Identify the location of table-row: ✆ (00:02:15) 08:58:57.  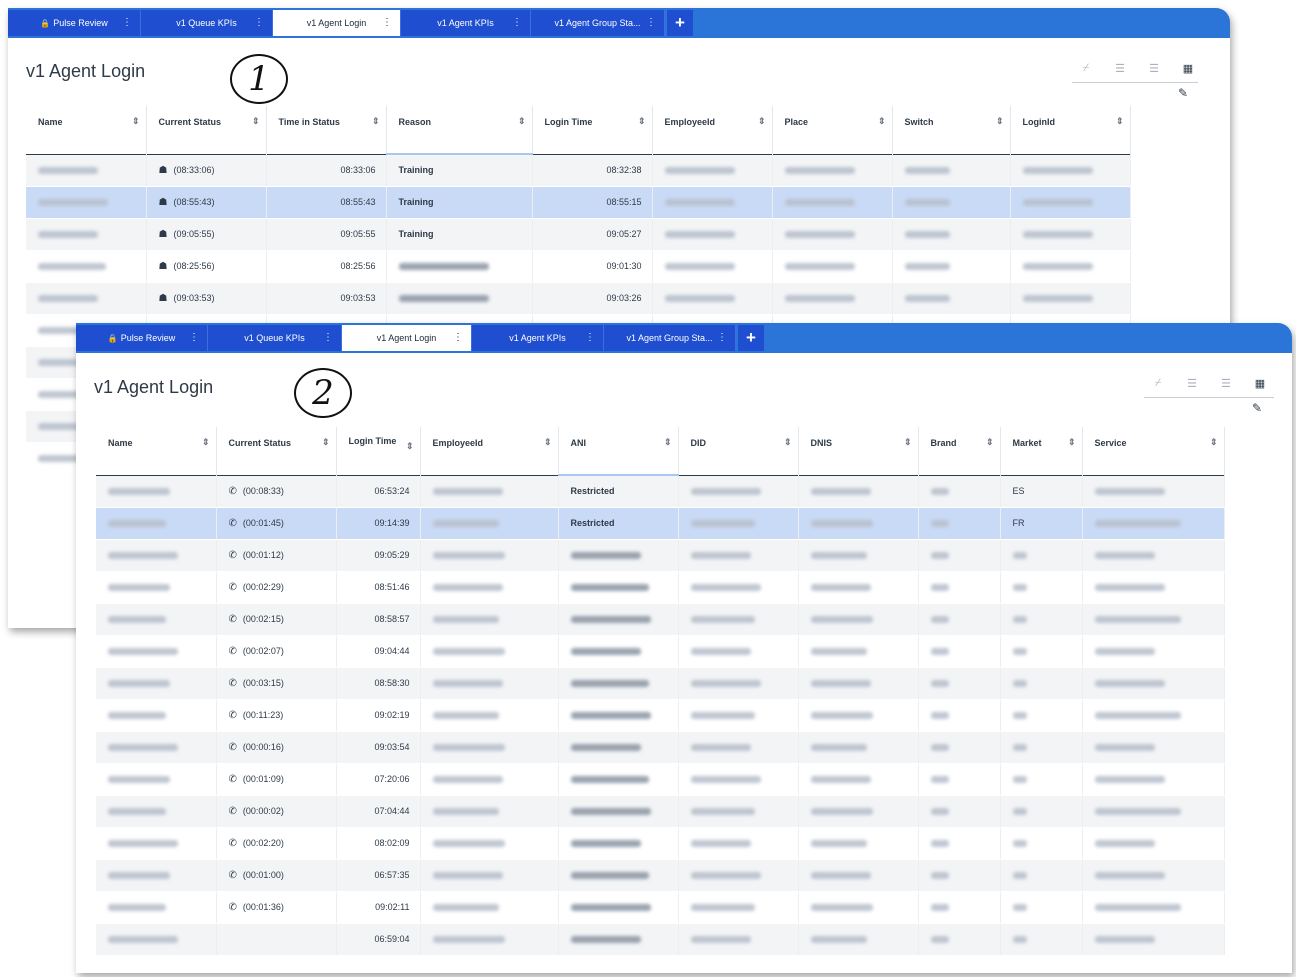
(660, 619).